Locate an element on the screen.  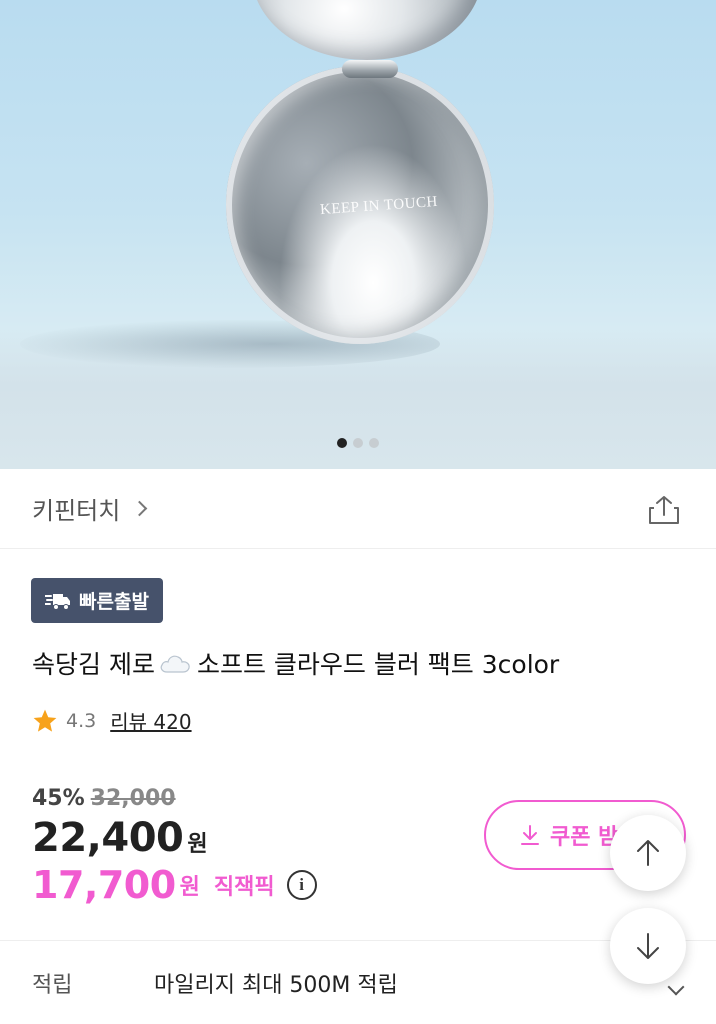
chevron-down-icon is located at coordinates (676, 987).